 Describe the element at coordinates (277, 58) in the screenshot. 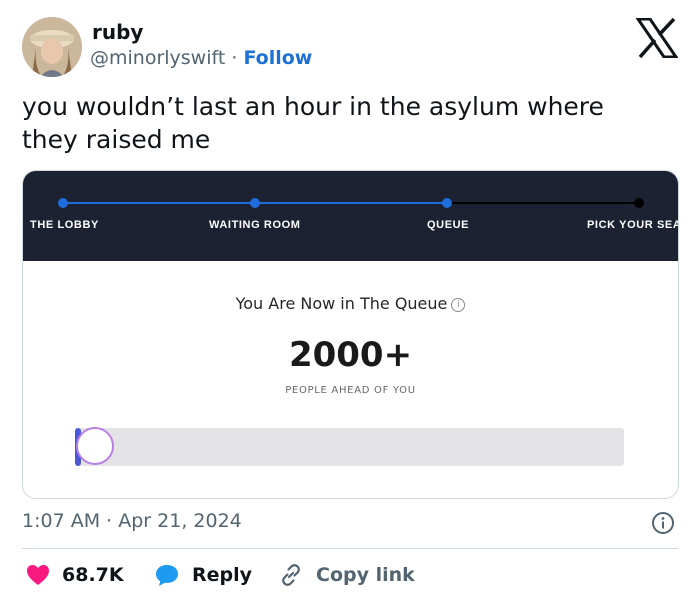

I see `follow-button: Follow` at that location.